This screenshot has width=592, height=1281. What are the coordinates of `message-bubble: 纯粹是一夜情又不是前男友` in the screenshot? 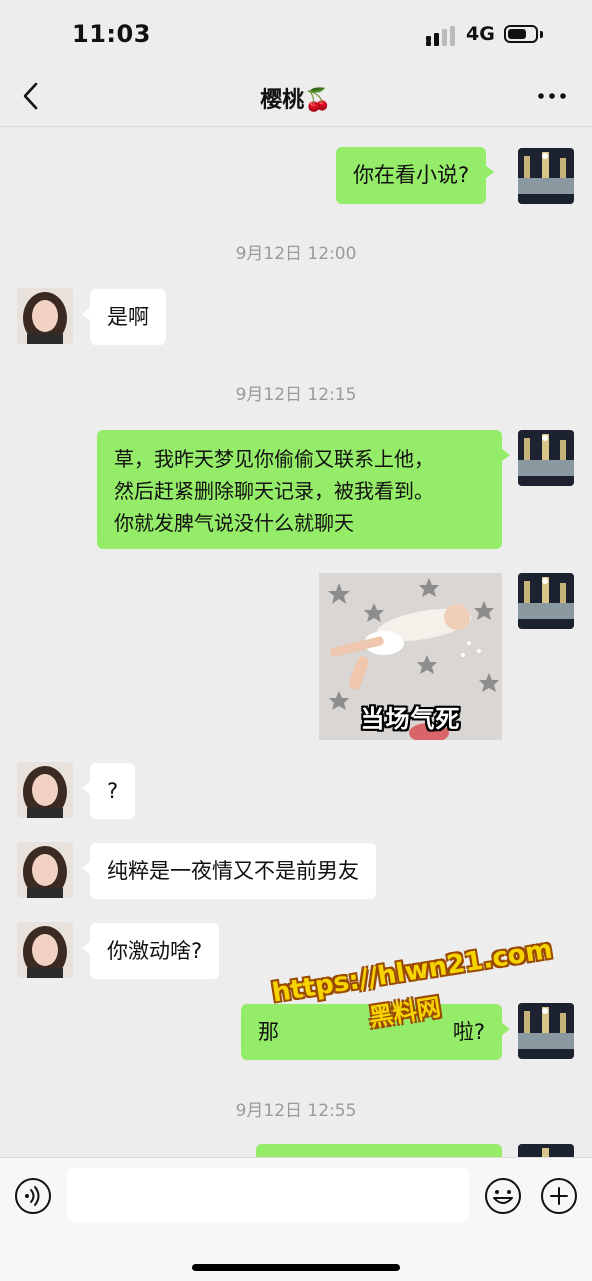 It's located at (229, 871).